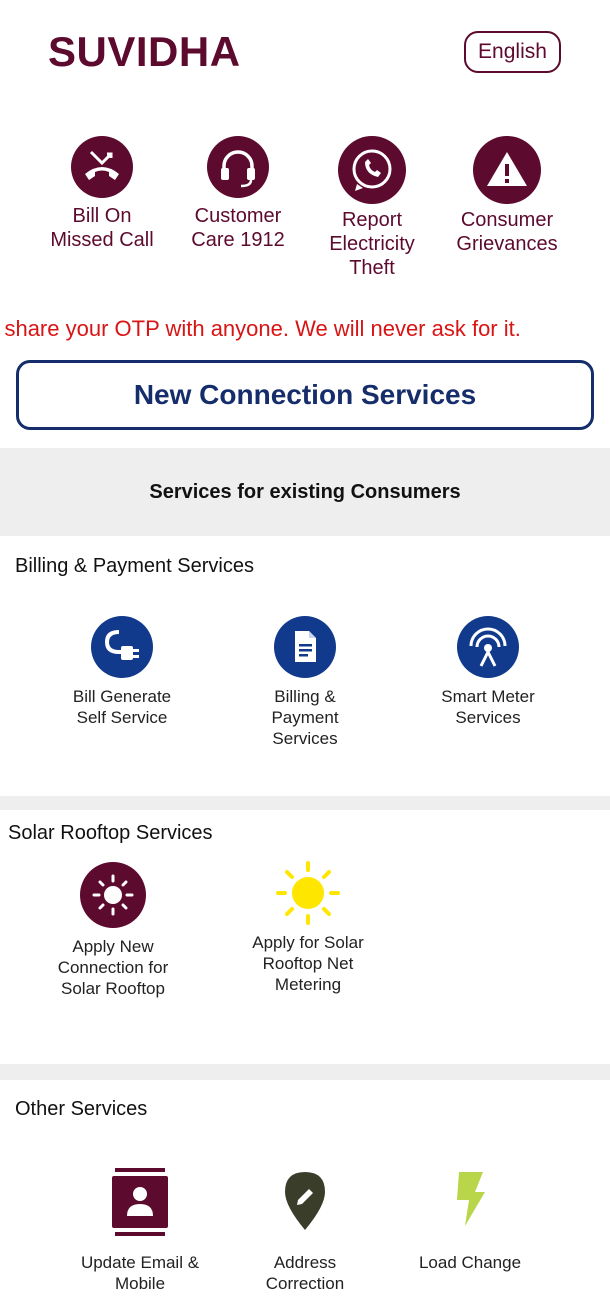 The height and width of the screenshot is (1302, 610). What do you see at coordinates (305, 717) in the screenshot?
I see `service-label: Billing & Payment Services` at bounding box center [305, 717].